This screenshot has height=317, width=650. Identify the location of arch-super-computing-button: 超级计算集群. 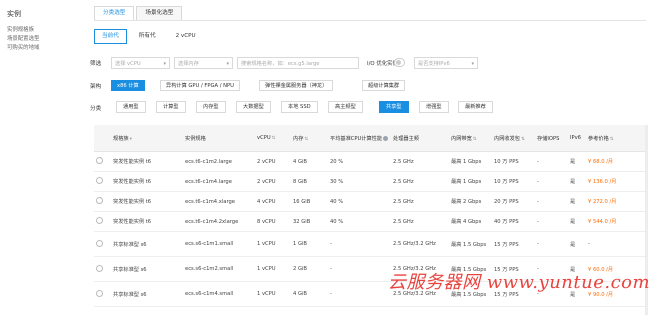
(384, 85).